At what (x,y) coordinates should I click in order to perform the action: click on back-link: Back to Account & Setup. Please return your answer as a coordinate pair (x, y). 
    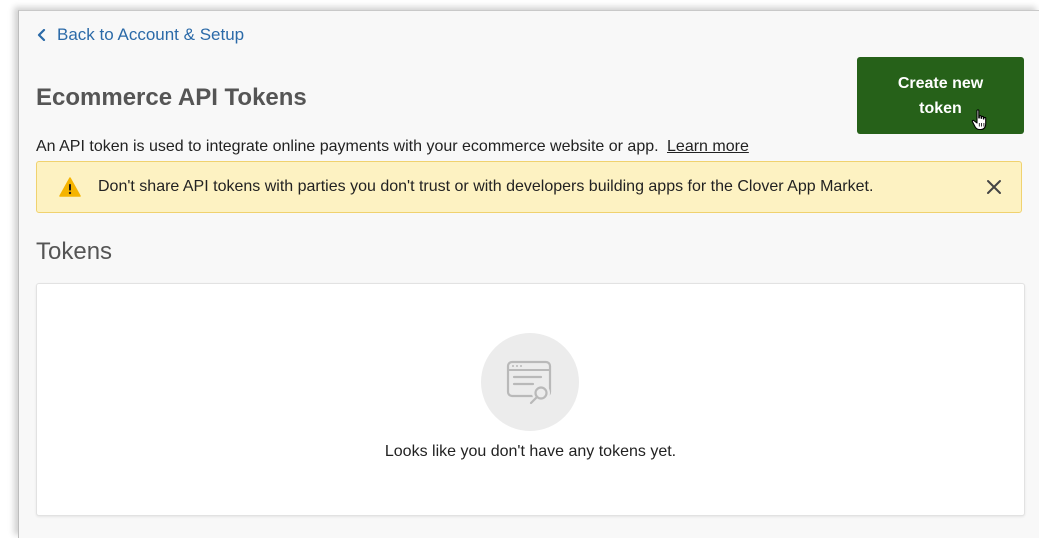
    Looking at the image, I should click on (140, 35).